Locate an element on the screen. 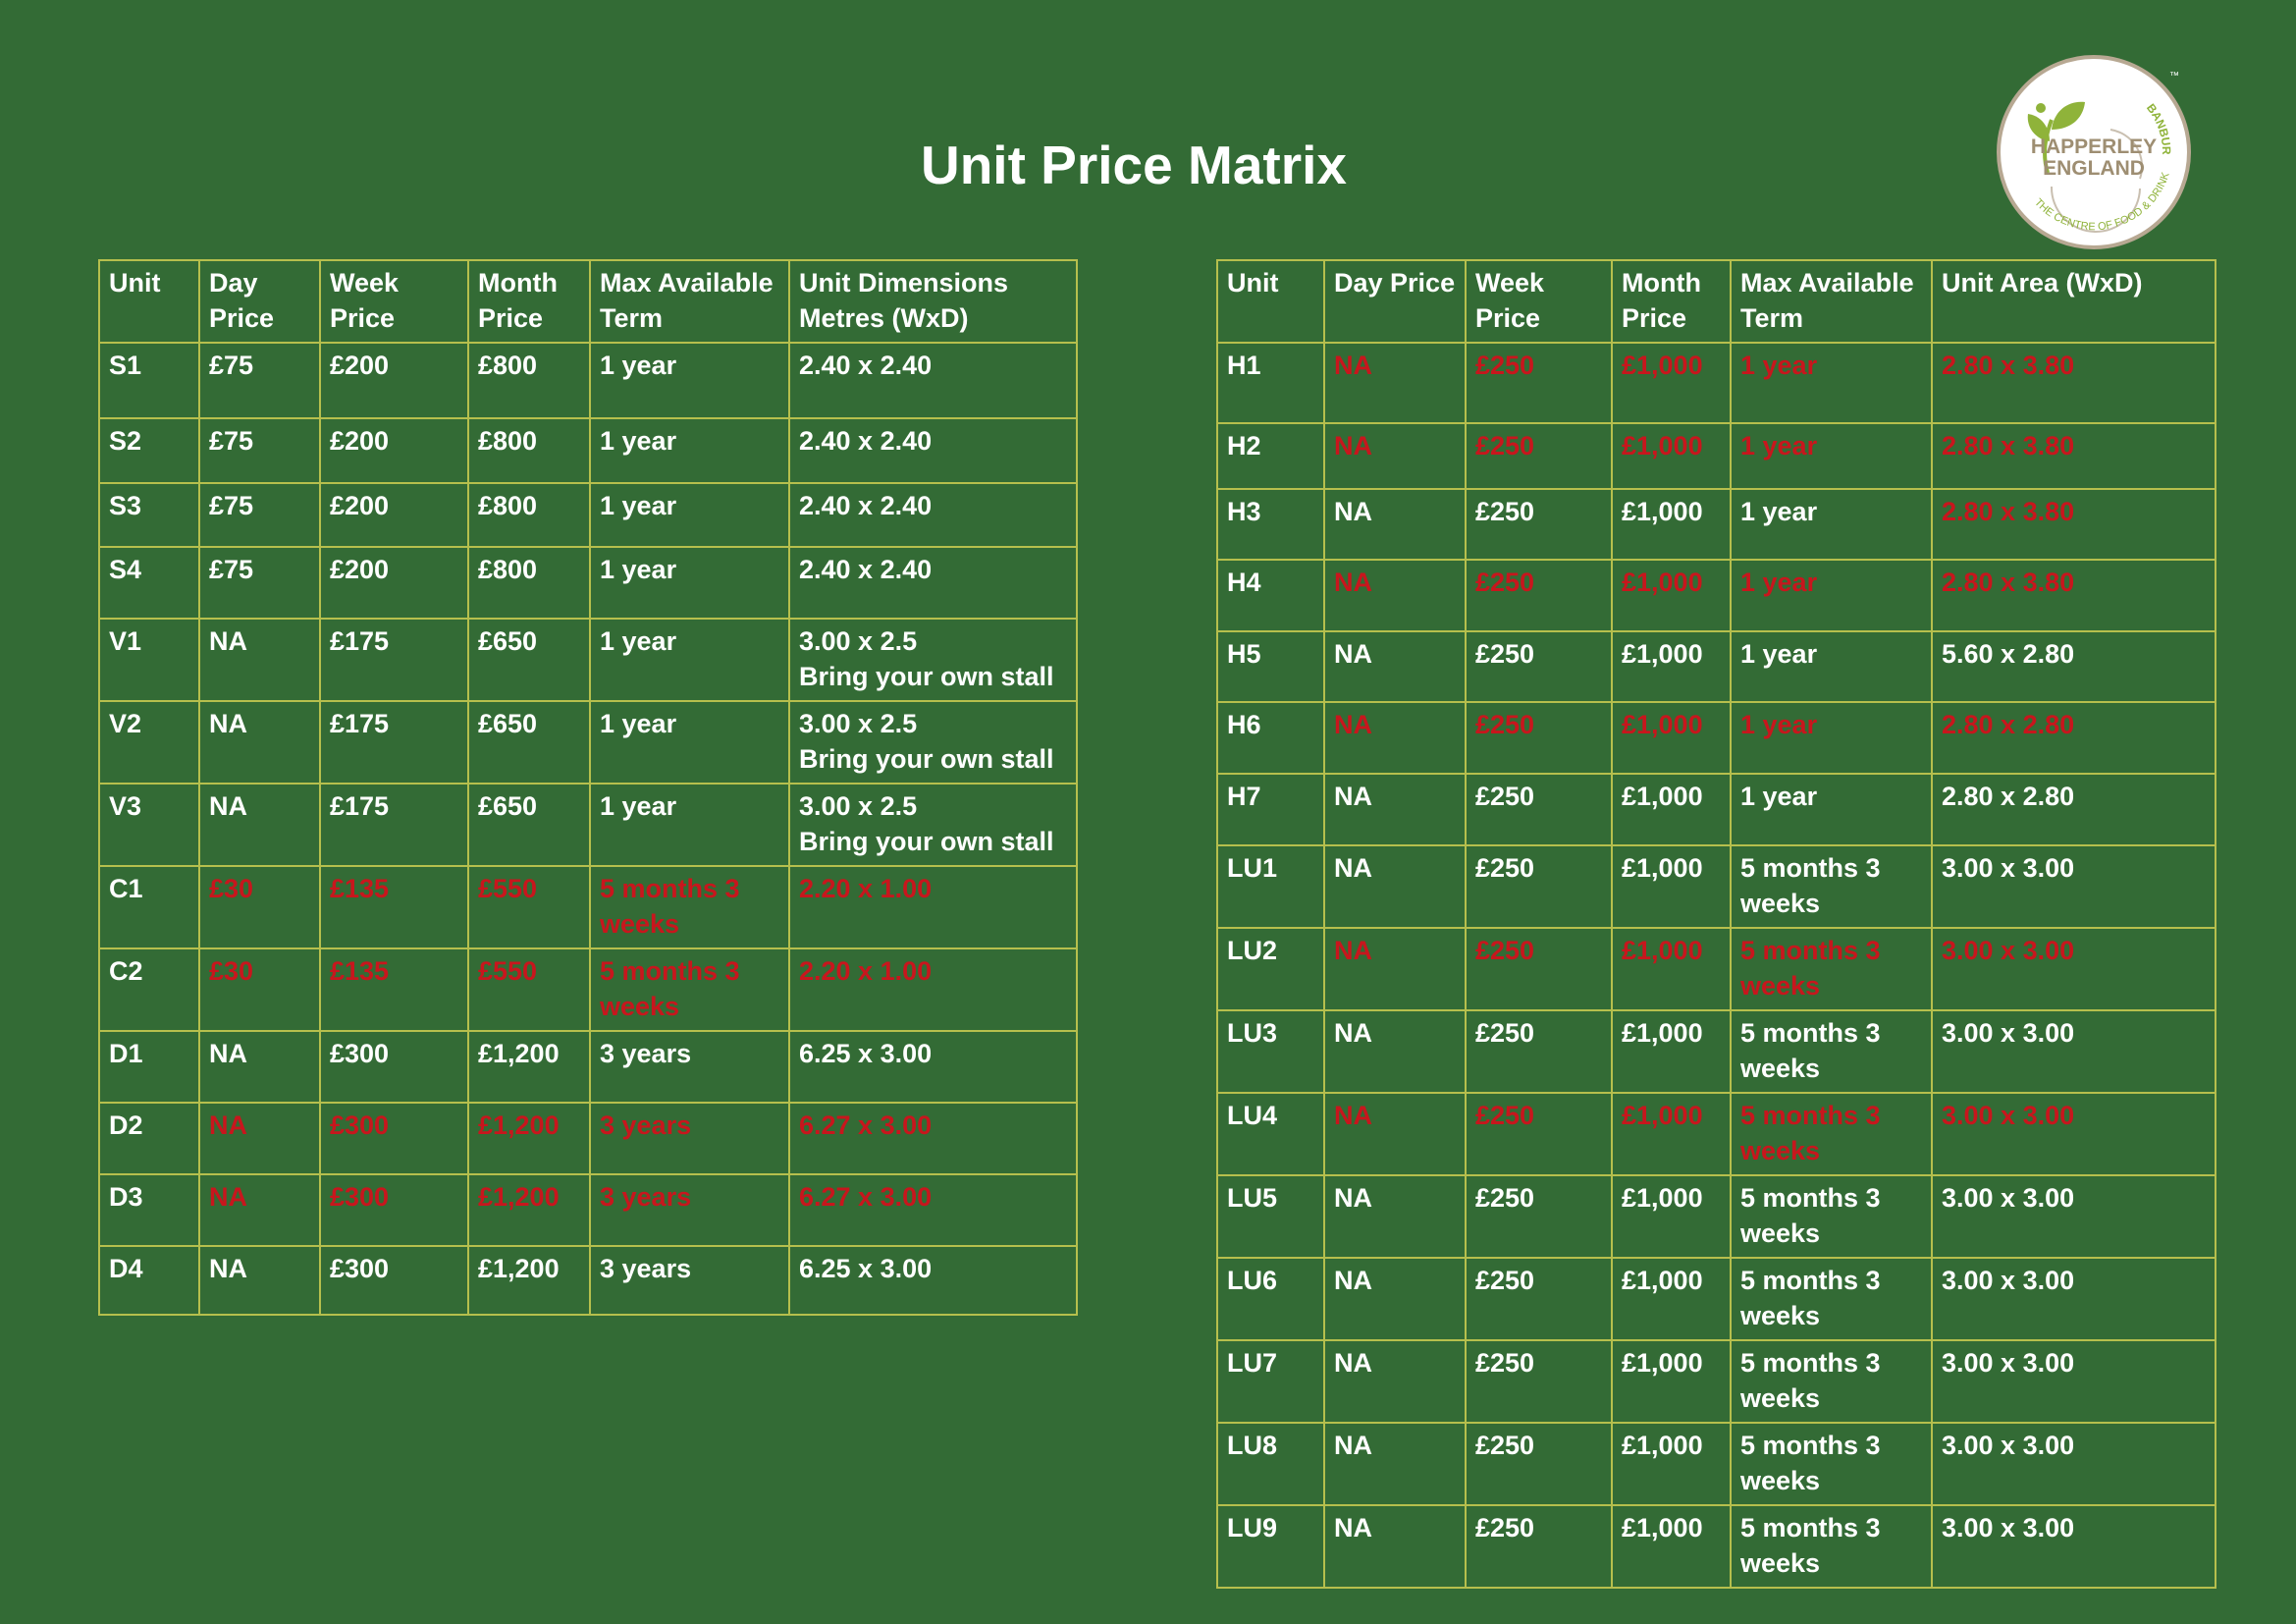 The height and width of the screenshot is (1624, 2296). week-price-value: £135 is located at coordinates (360, 888).